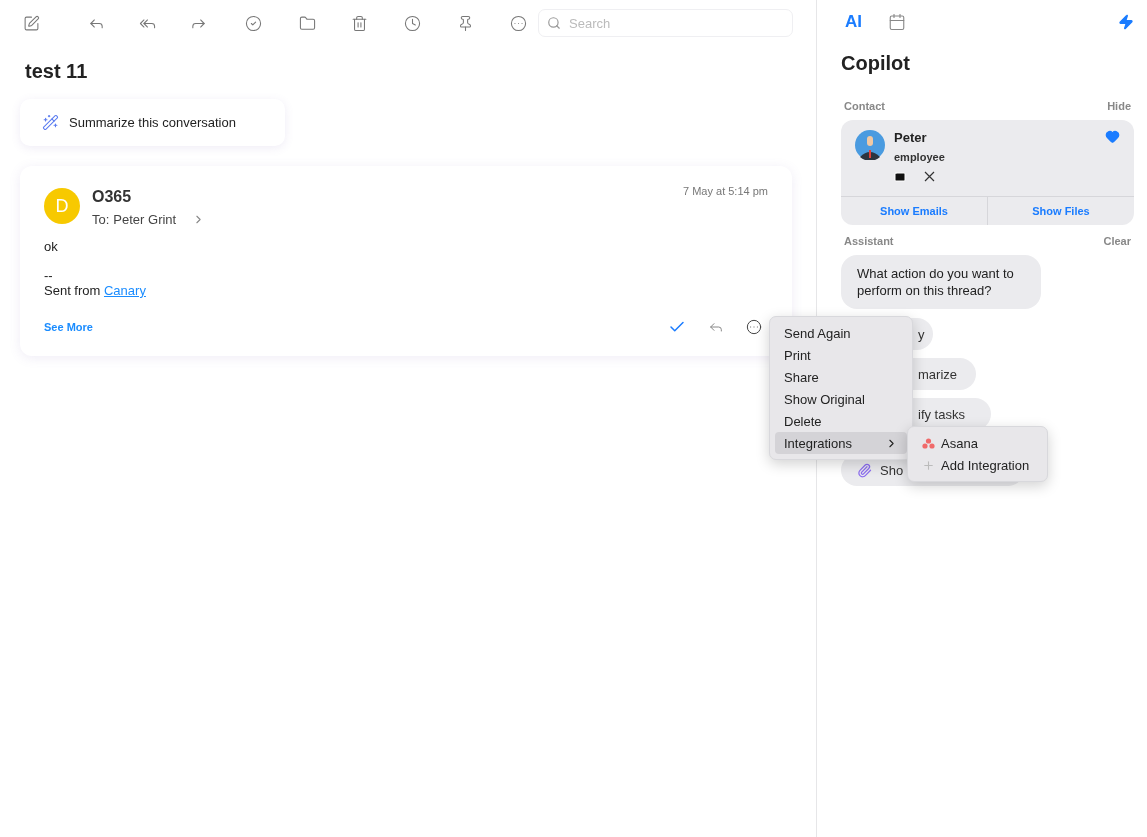 The height and width of the screenshot is (837, 1147). I want to click on menu-item: Share, so click(841, 377).